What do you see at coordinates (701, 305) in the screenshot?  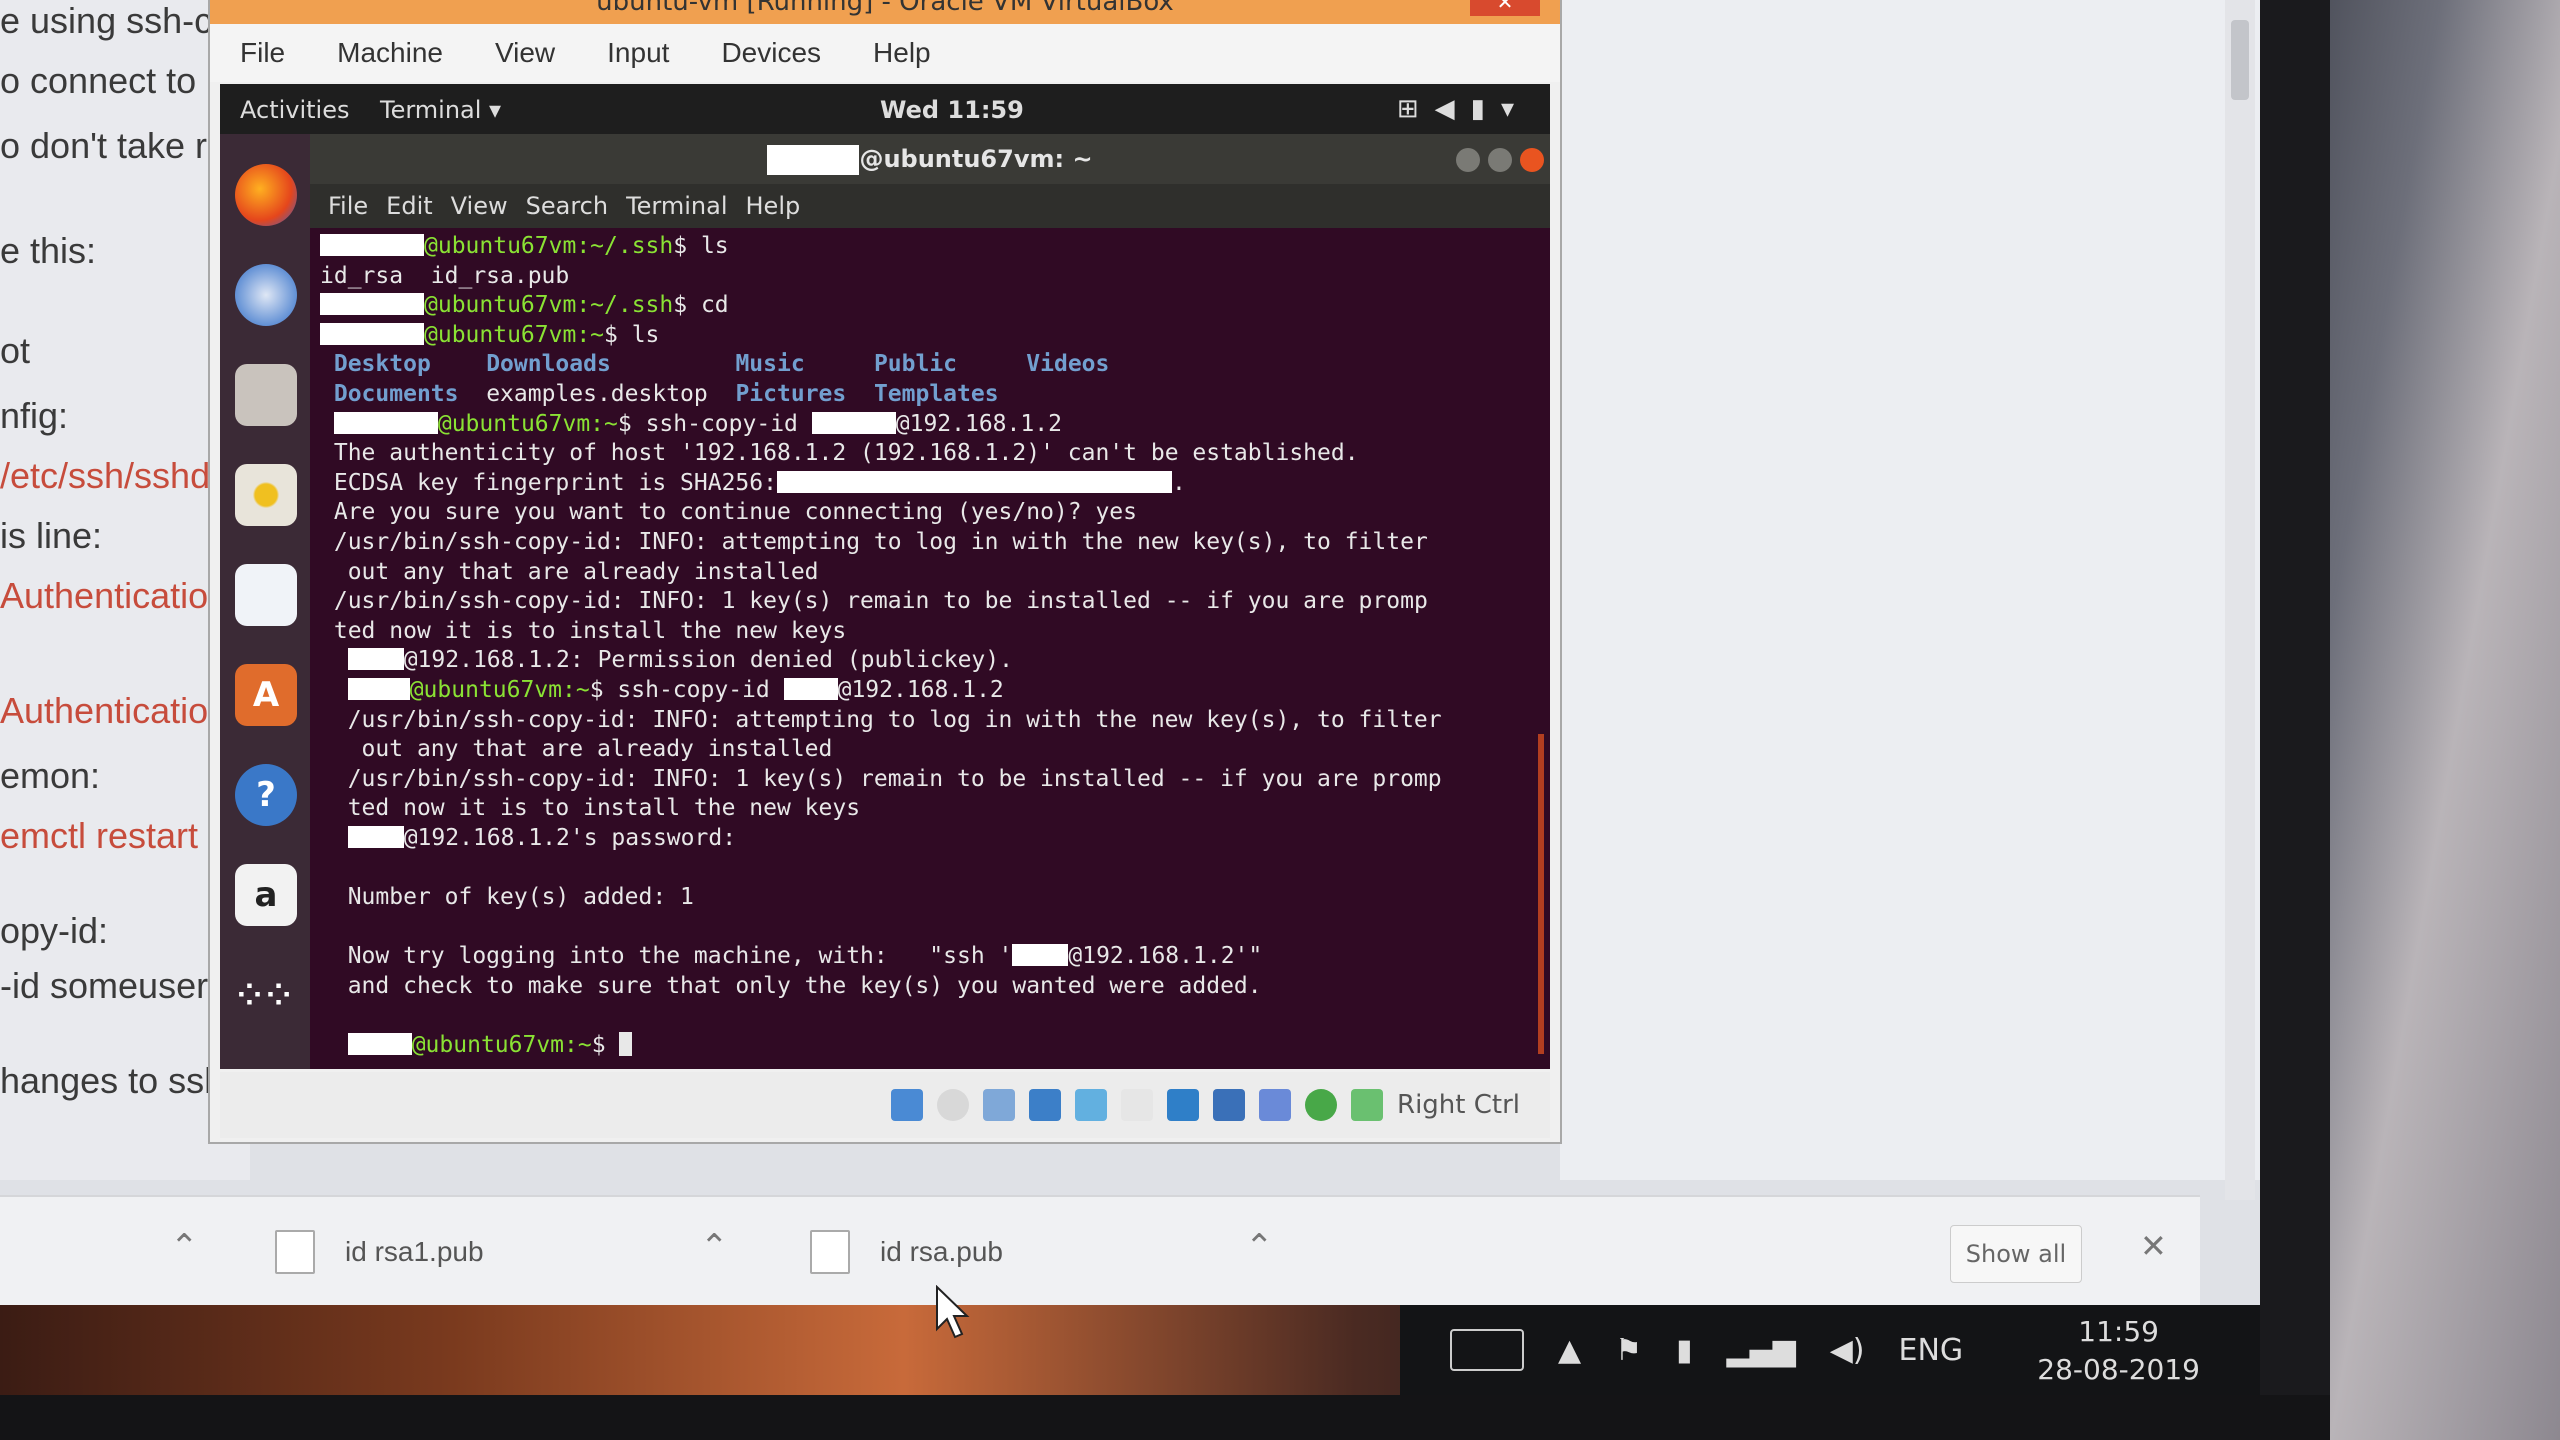 I see `command: $ cd` at bounding box center [701, 305].